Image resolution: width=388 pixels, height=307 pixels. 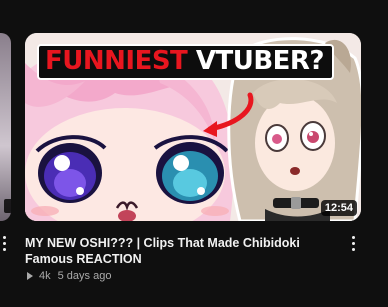 What do you see at coordinates (353, 244) in the screenshot?
I see `more-vert-icon` at bounding box center [353, 244].